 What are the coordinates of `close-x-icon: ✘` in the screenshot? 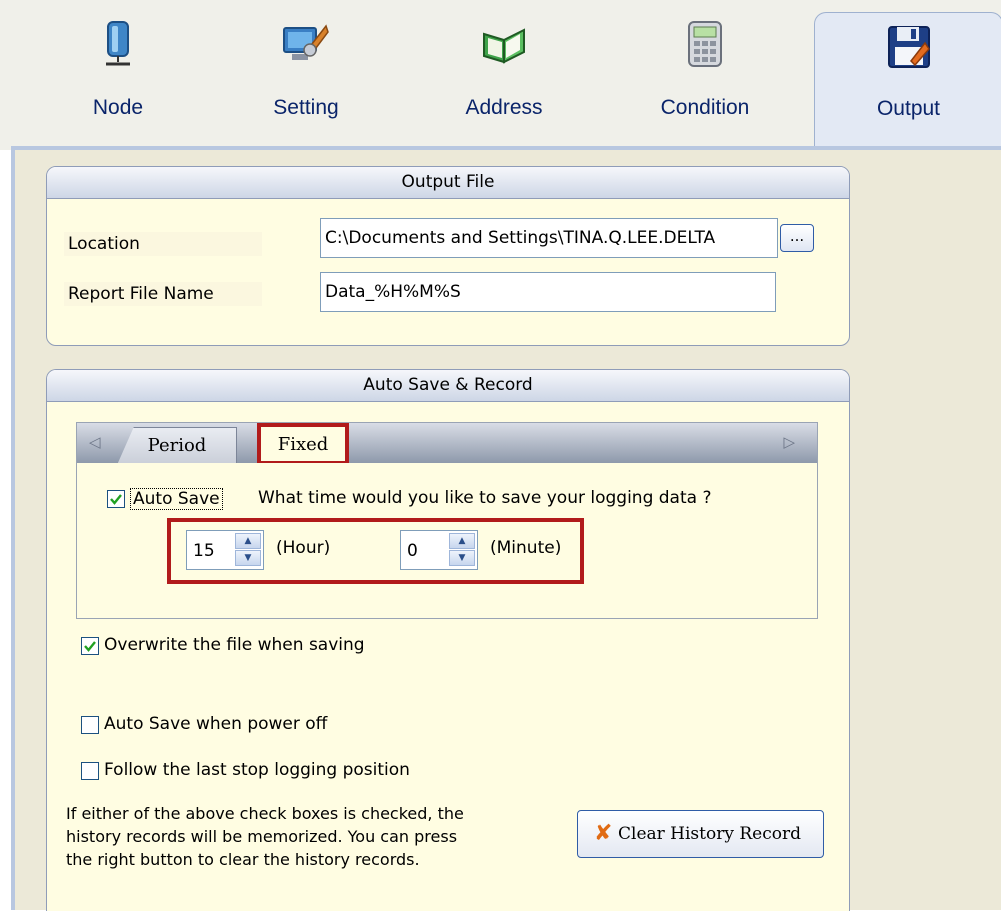 It's located at (603, 833).